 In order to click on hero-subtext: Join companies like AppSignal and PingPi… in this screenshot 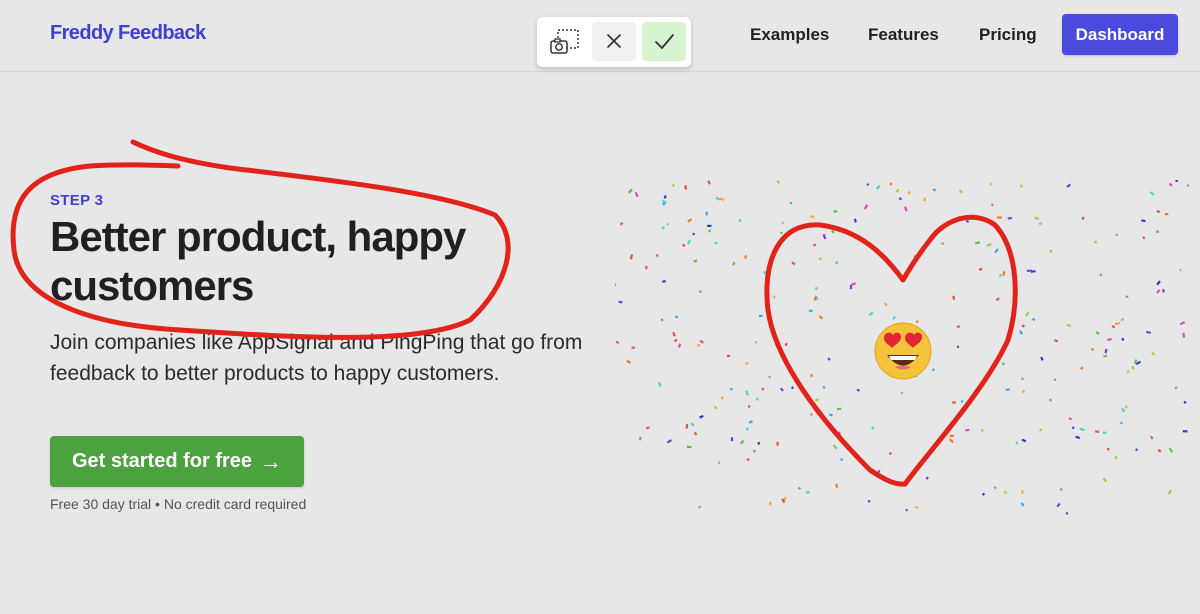, I will do `click(316, 358)`.